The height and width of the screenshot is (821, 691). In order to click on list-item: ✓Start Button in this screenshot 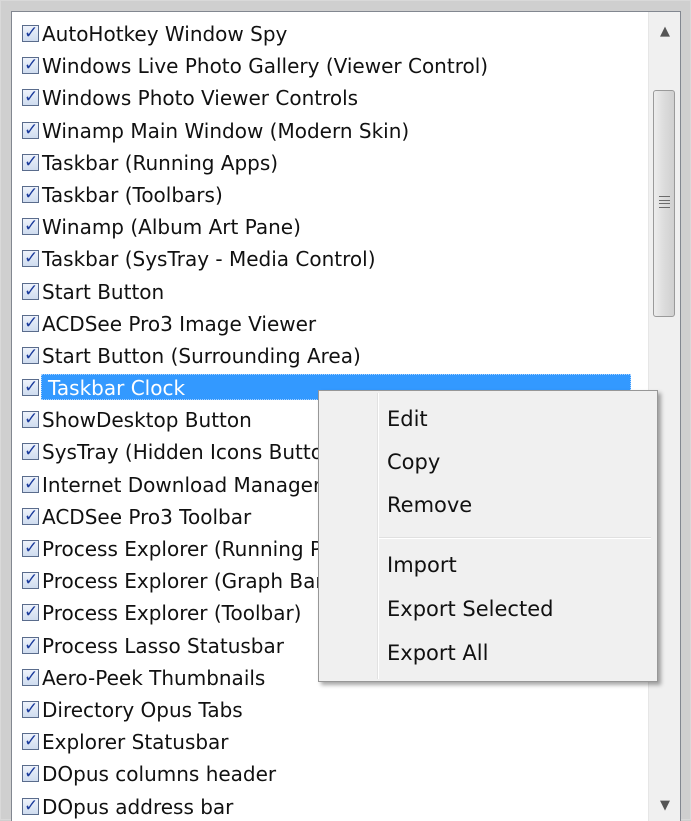, I will do `click(329, 292)`.